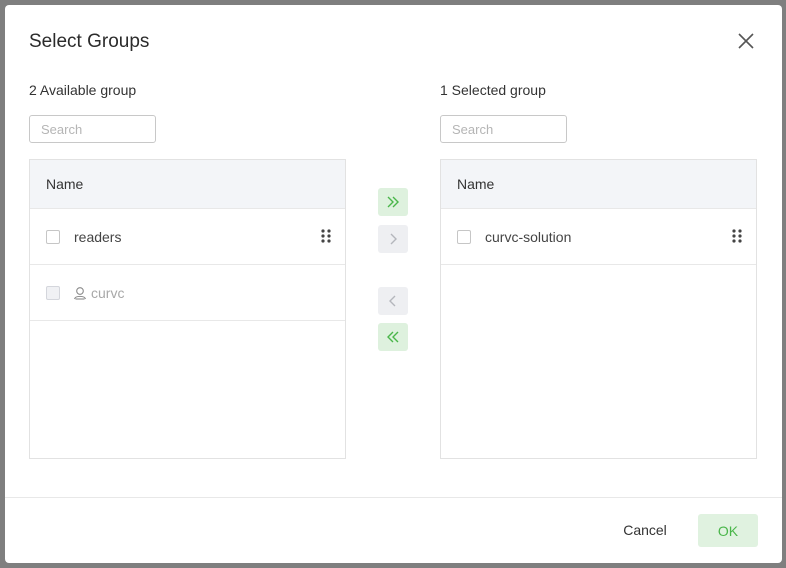 The image size is (786, 568). I want to click on chevron-right-icon, so click(393, 239).